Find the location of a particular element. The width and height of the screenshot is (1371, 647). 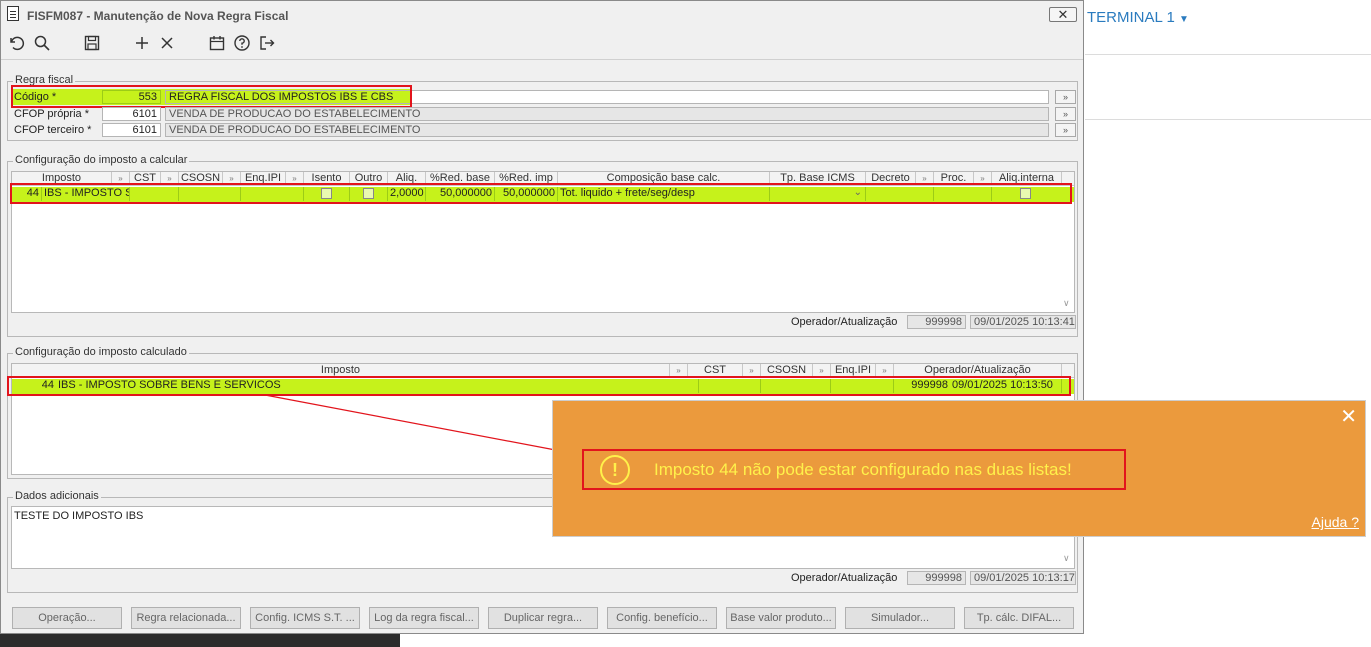

cfop-propria-input: 6101 is located at coordinates (131, 114).